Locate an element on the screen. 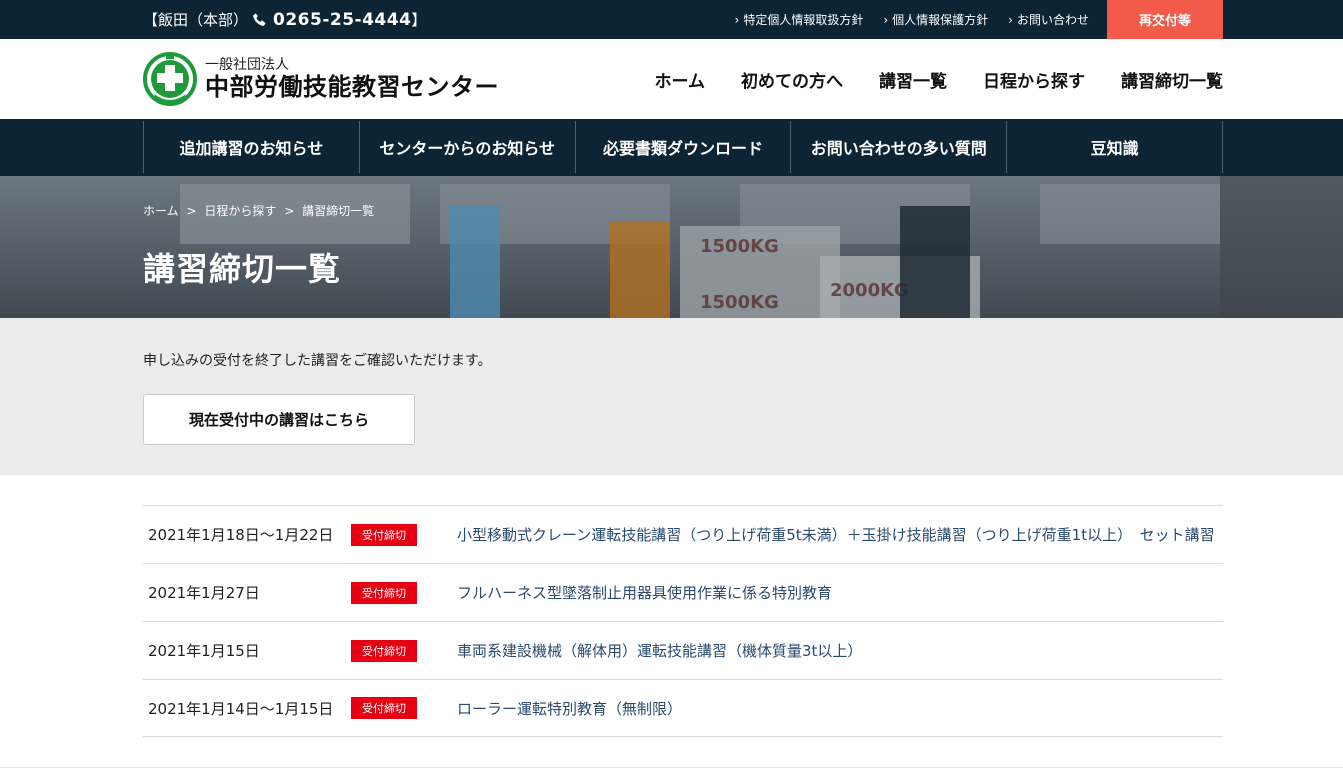 This screenshot has width=1343, height=768. office-location: 【飯田（本部） is located at coordinates (196, 20).